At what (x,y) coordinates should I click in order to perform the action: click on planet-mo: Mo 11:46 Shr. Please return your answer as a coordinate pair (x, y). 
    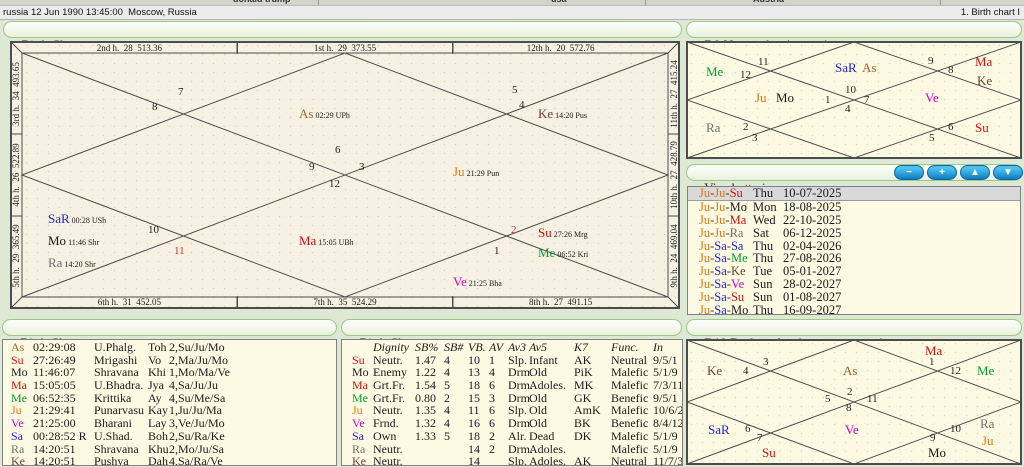
    Looking at the image, I should click on (74, 240).